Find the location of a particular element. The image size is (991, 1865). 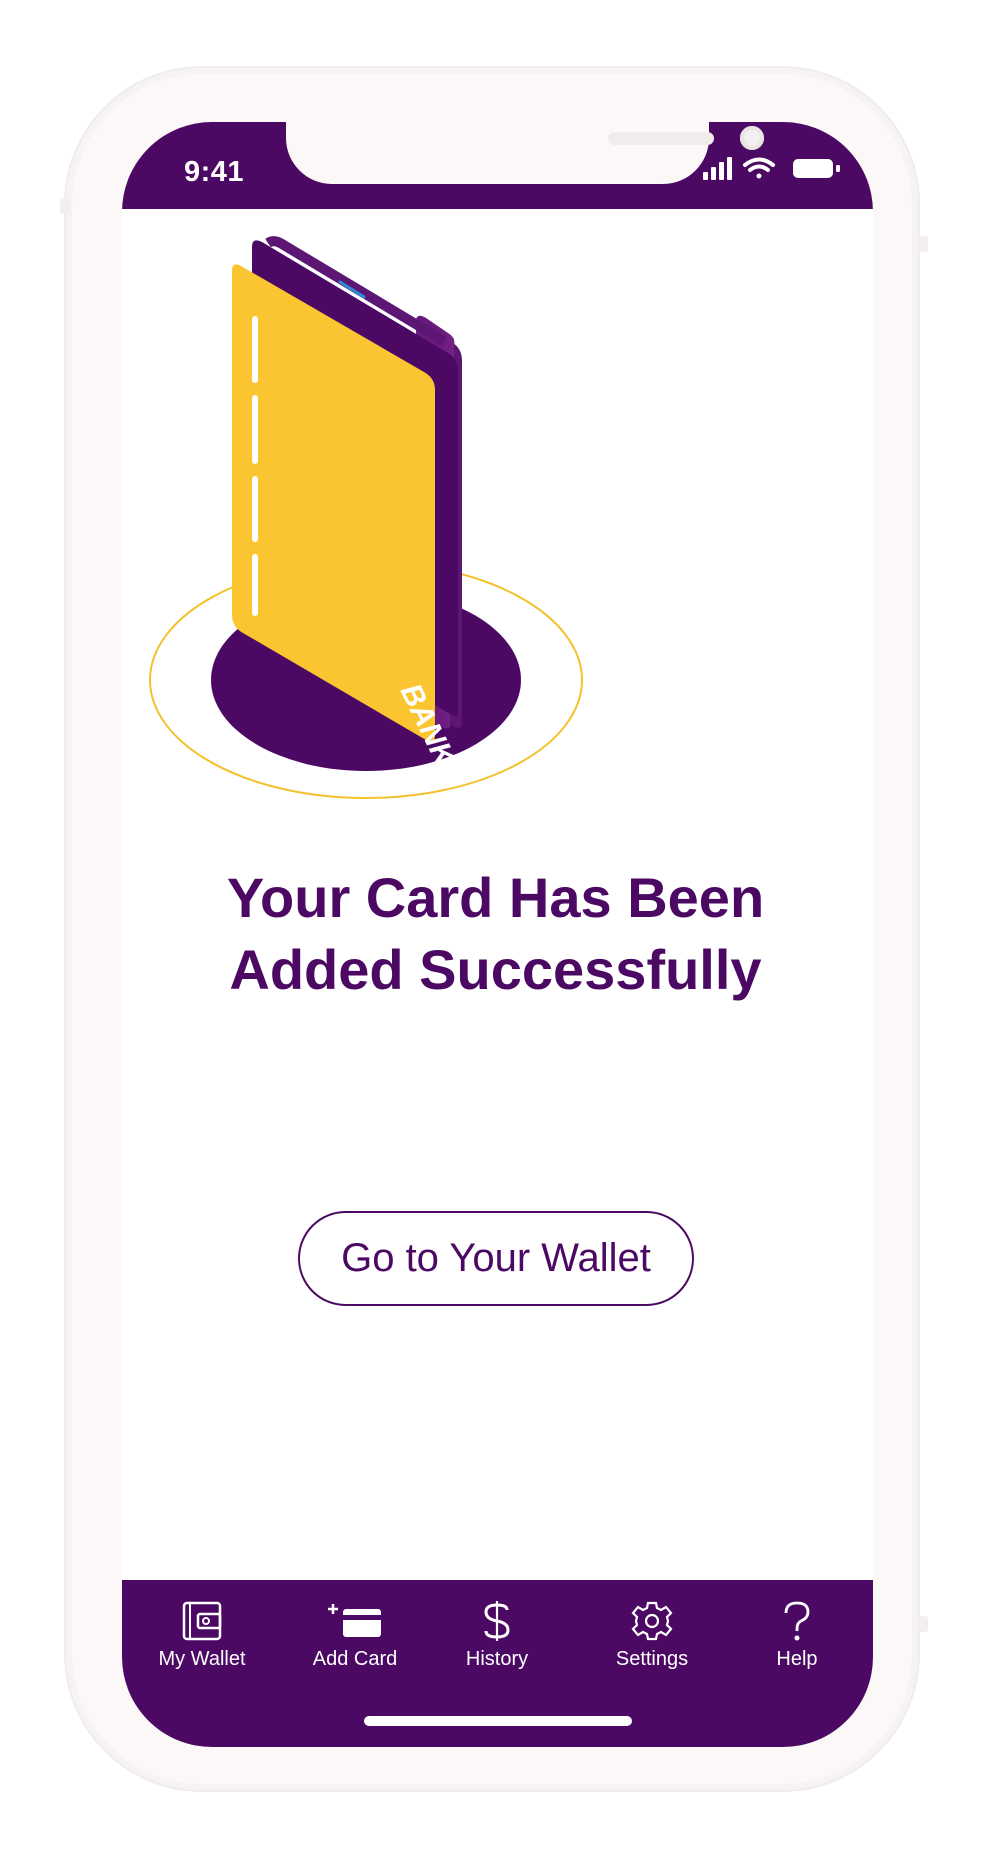

tab-my-wallet: My Wallet is located at coordinates (202, 1645).